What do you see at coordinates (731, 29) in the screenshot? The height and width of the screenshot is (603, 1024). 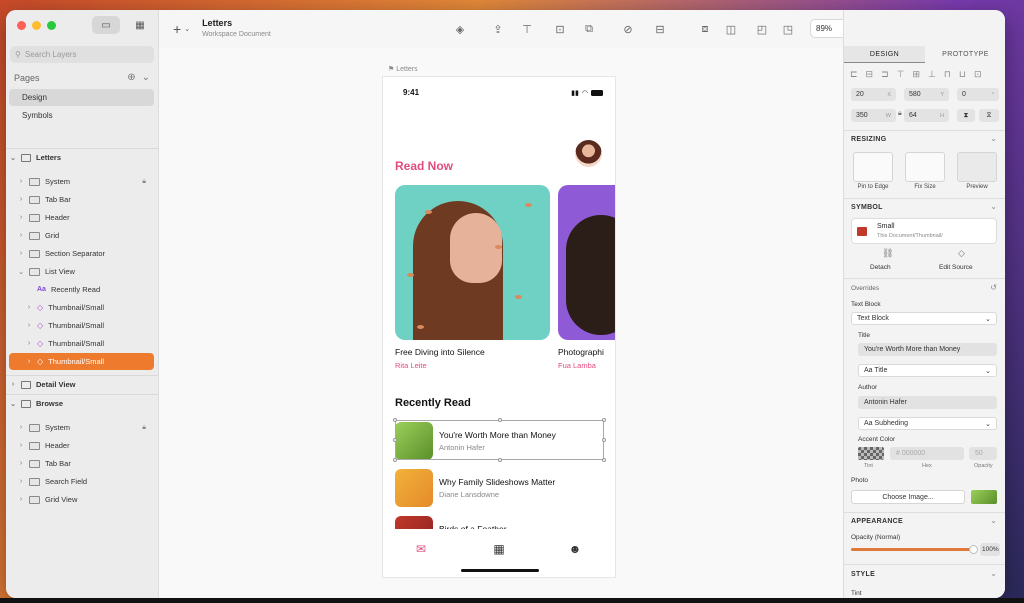 I see `subtract-icon: ◫` at bounding box center [731, 29].